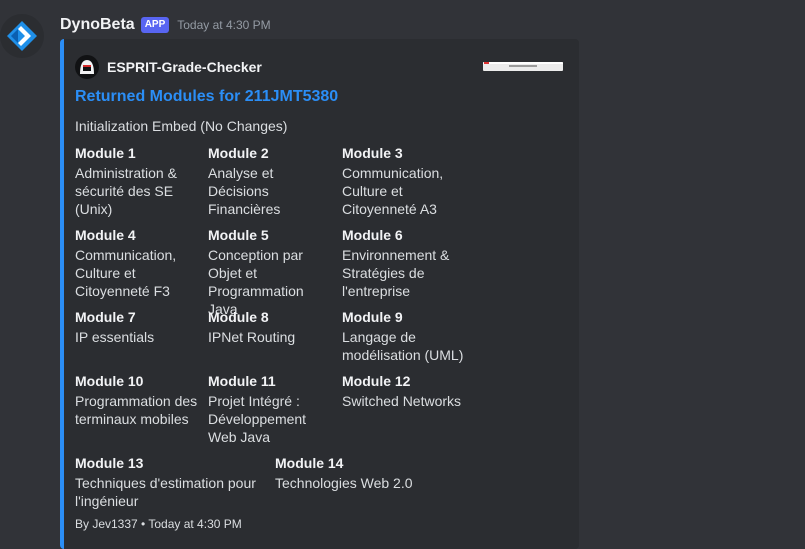 The image size is (805, 549). What do you see at coordinates (238, 317) in the screenshot?
I see `field-name: Module 8` at bounding box center [238, 317].